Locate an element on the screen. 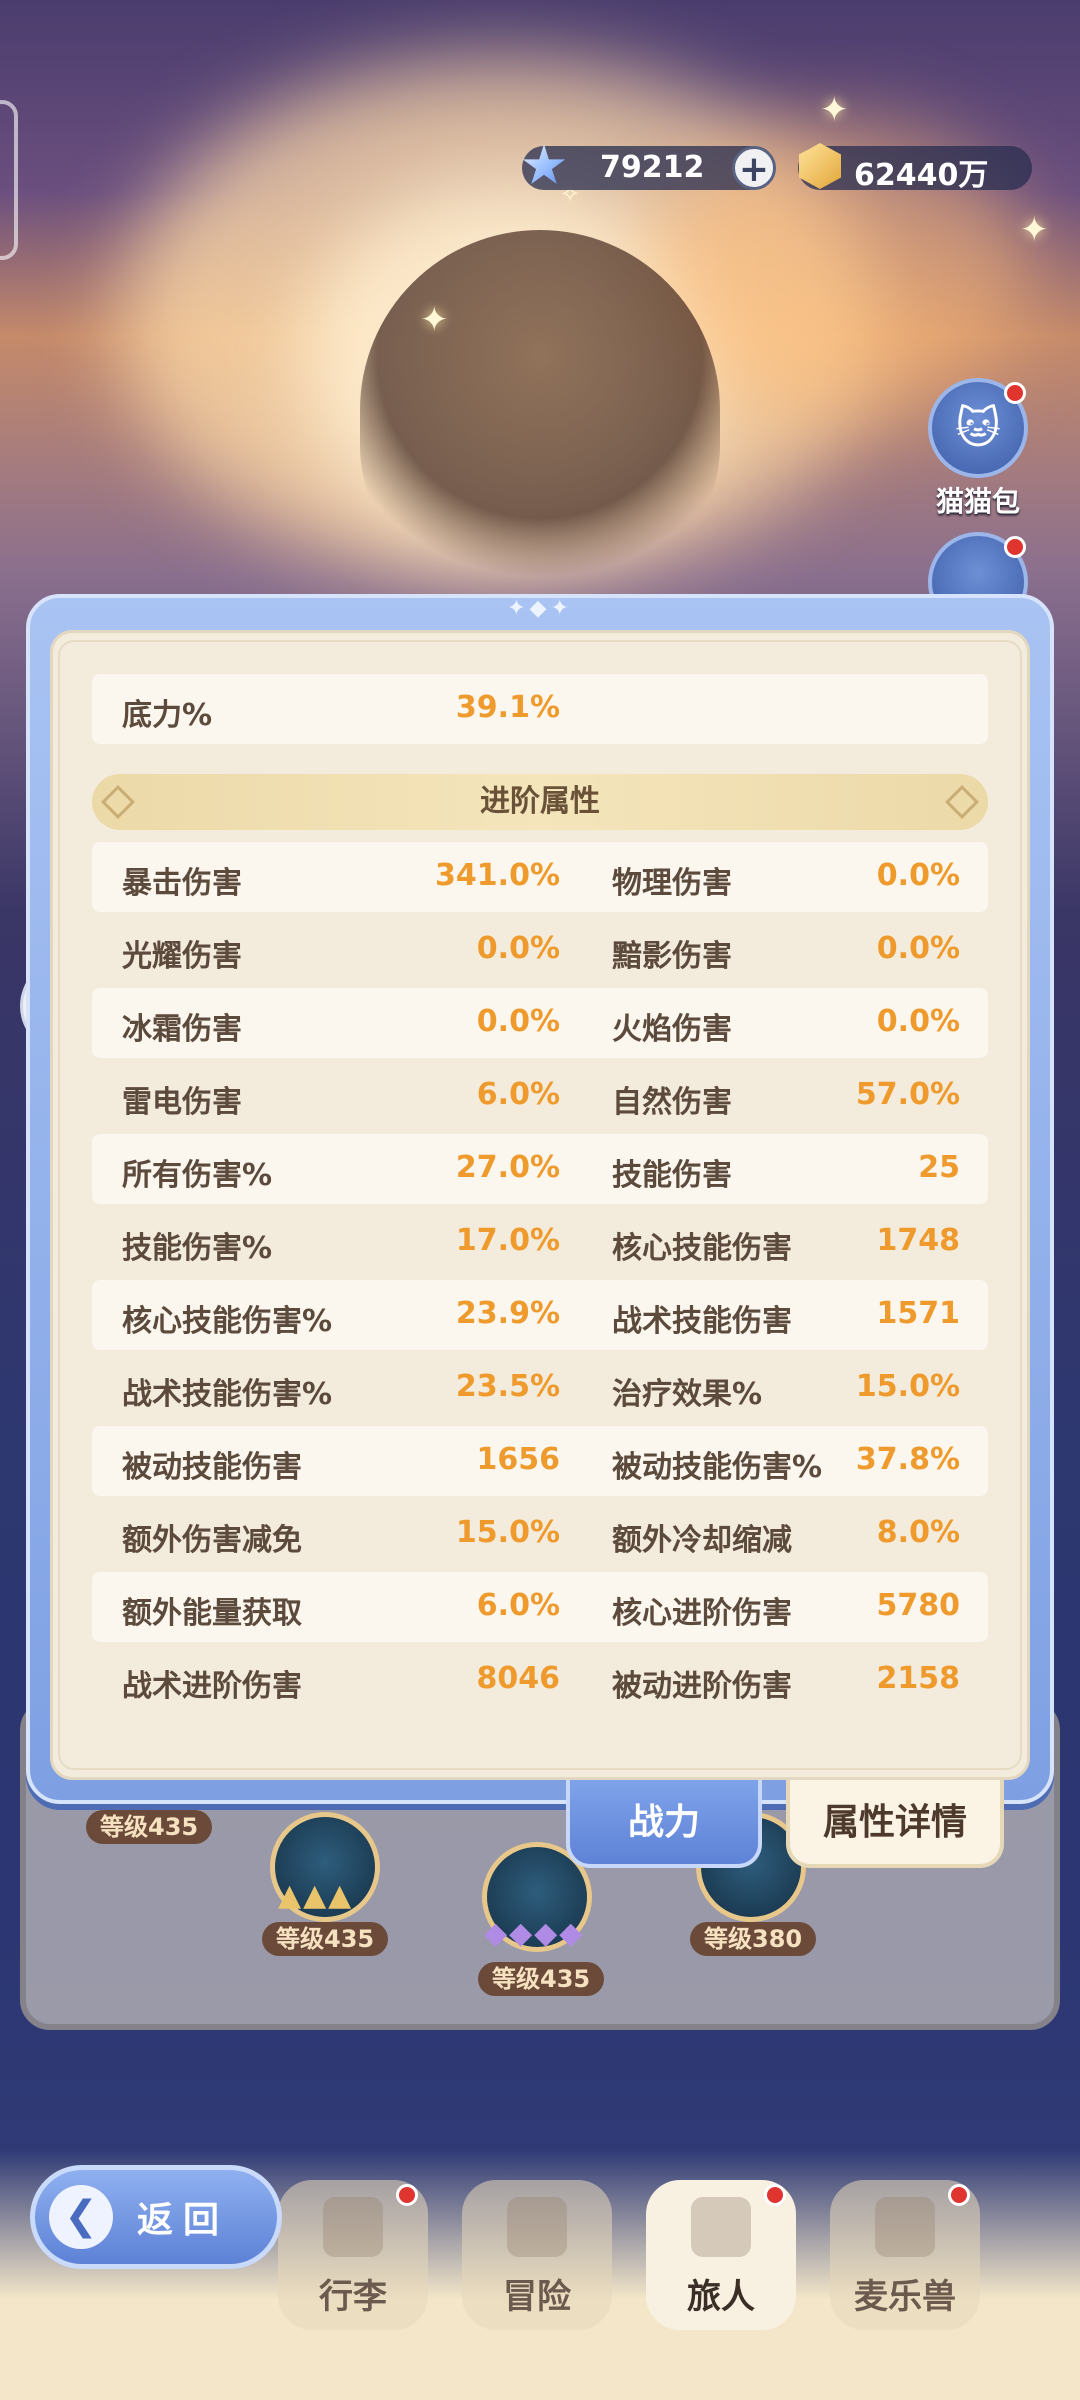 This screenshot has width=1080, height=2400. nav-item-traveler: 旅人 is located at coordinates (721, 2255).